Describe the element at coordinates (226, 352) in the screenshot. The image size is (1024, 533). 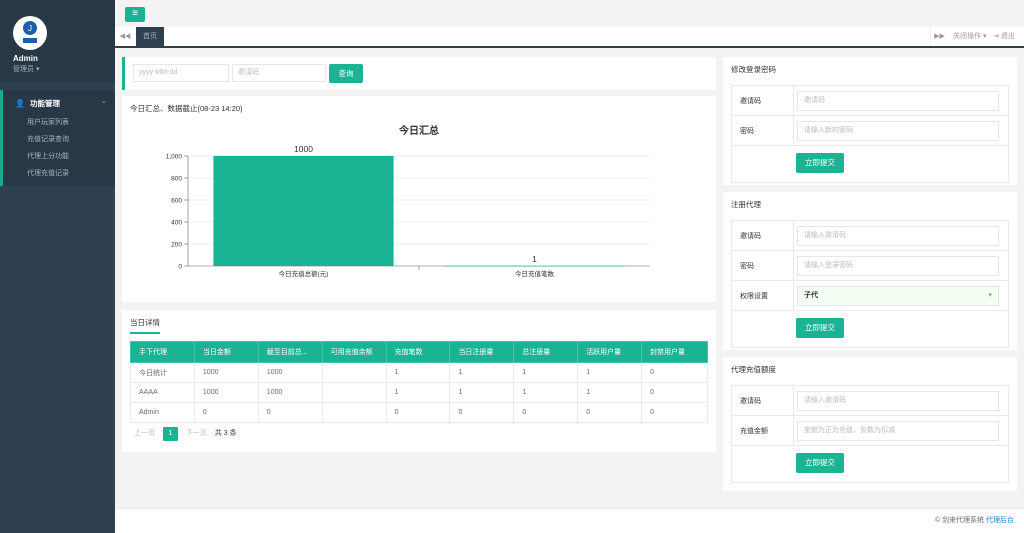
I see `column-header: 当日金额` at that location.